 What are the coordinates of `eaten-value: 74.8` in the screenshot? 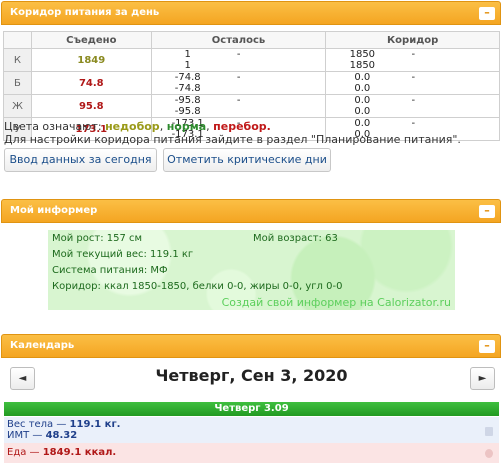 It's located at (91, 83).